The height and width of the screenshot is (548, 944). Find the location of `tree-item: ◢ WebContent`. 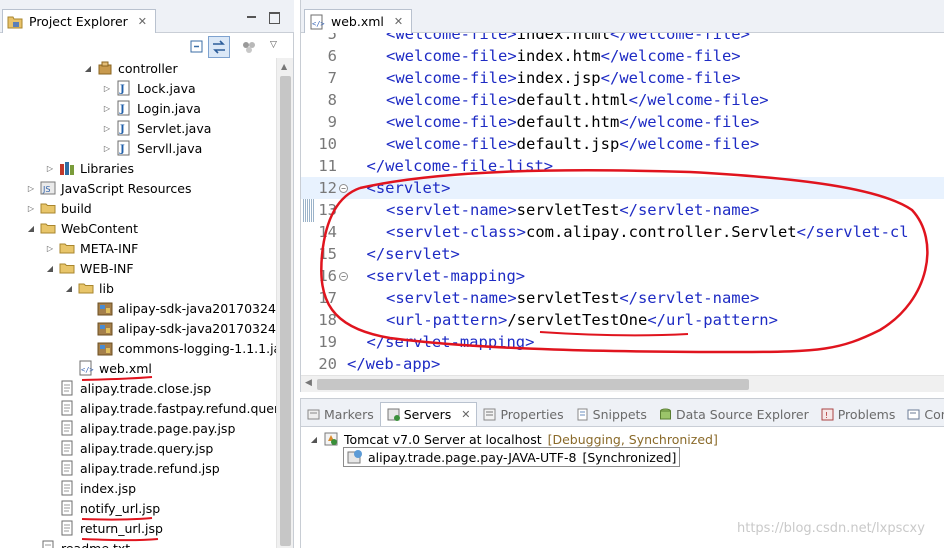

tree-item: ◢ WebContent is located at coordinates (82, 228).